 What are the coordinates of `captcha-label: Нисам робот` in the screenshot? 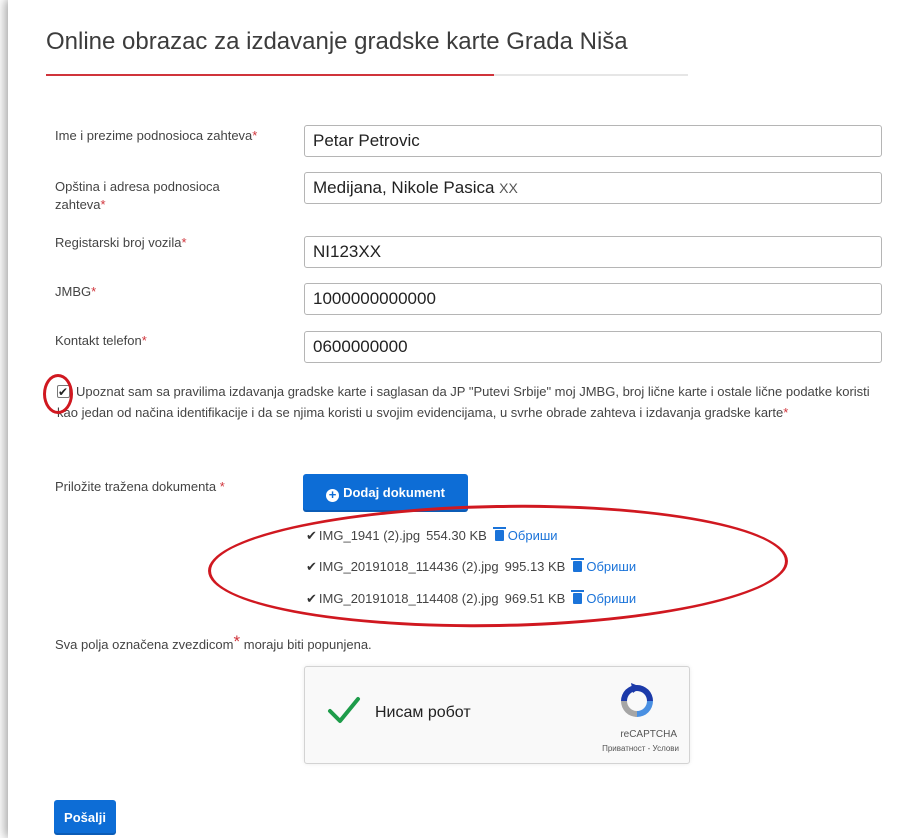 It's located at (423, 712).